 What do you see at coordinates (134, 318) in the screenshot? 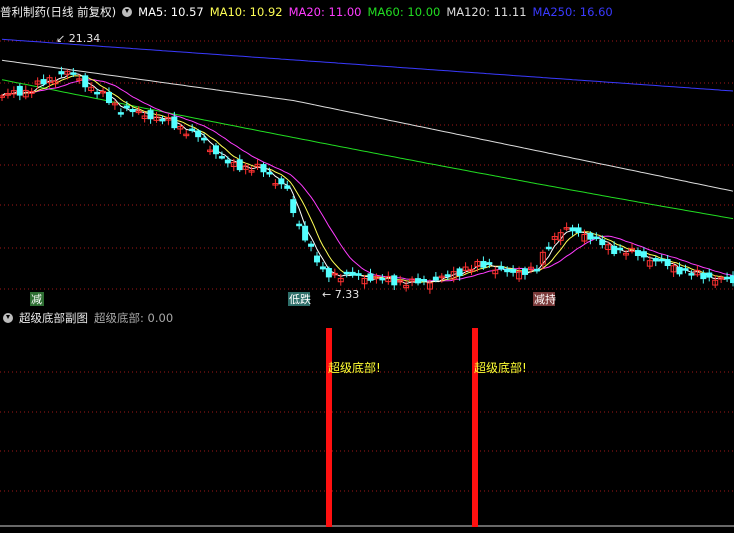
I see `indicator-value: 超级底部: 0.00` at bounding box center [134, 318].